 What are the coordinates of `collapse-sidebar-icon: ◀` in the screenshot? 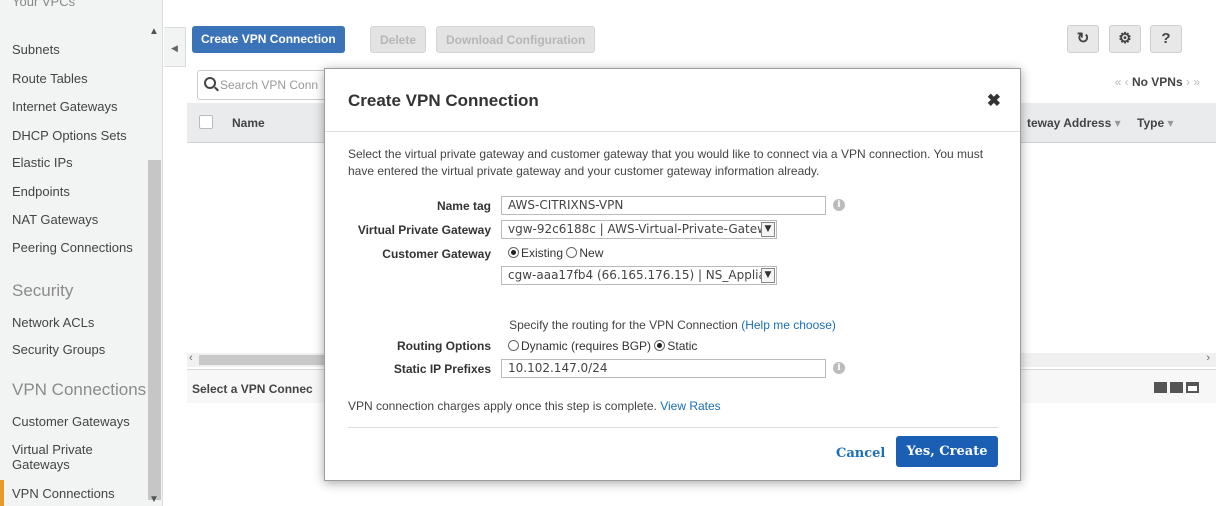 It's located at (175, 47).